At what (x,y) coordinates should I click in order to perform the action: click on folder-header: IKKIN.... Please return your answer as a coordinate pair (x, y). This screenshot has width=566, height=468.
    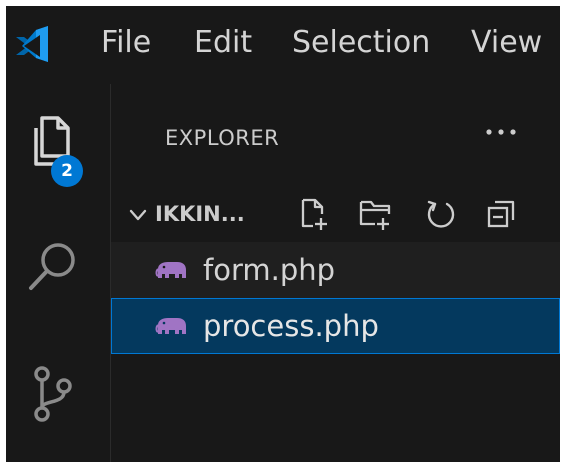
    Looking at the image, I should click on (335, 214).